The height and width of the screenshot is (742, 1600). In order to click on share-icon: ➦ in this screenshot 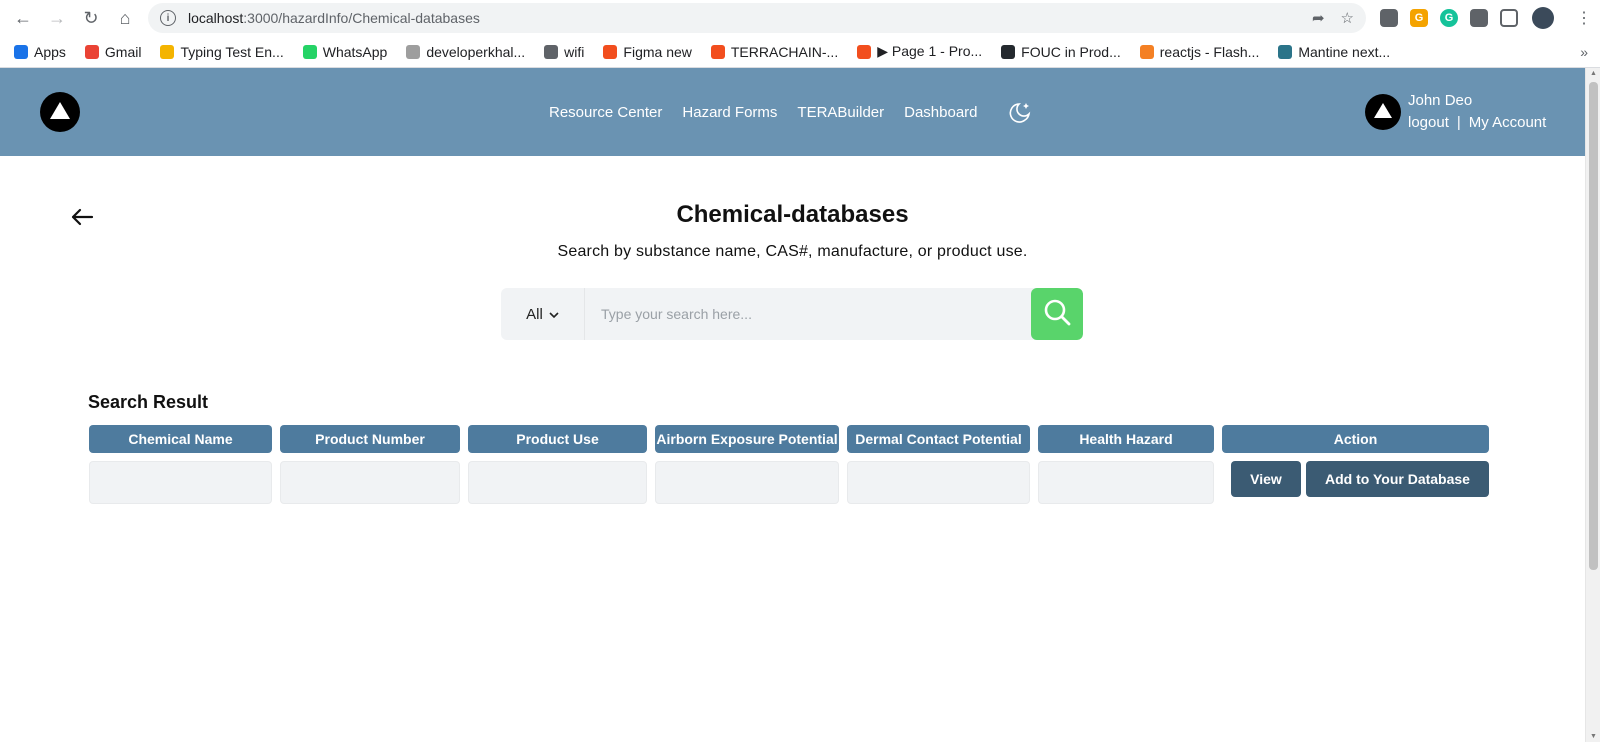, I will do `click(1318, 18)`.